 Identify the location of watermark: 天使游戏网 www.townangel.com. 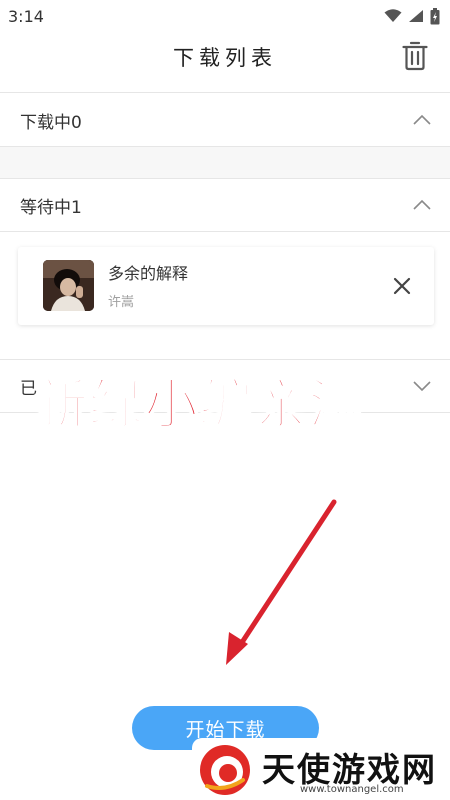
(321, 769).